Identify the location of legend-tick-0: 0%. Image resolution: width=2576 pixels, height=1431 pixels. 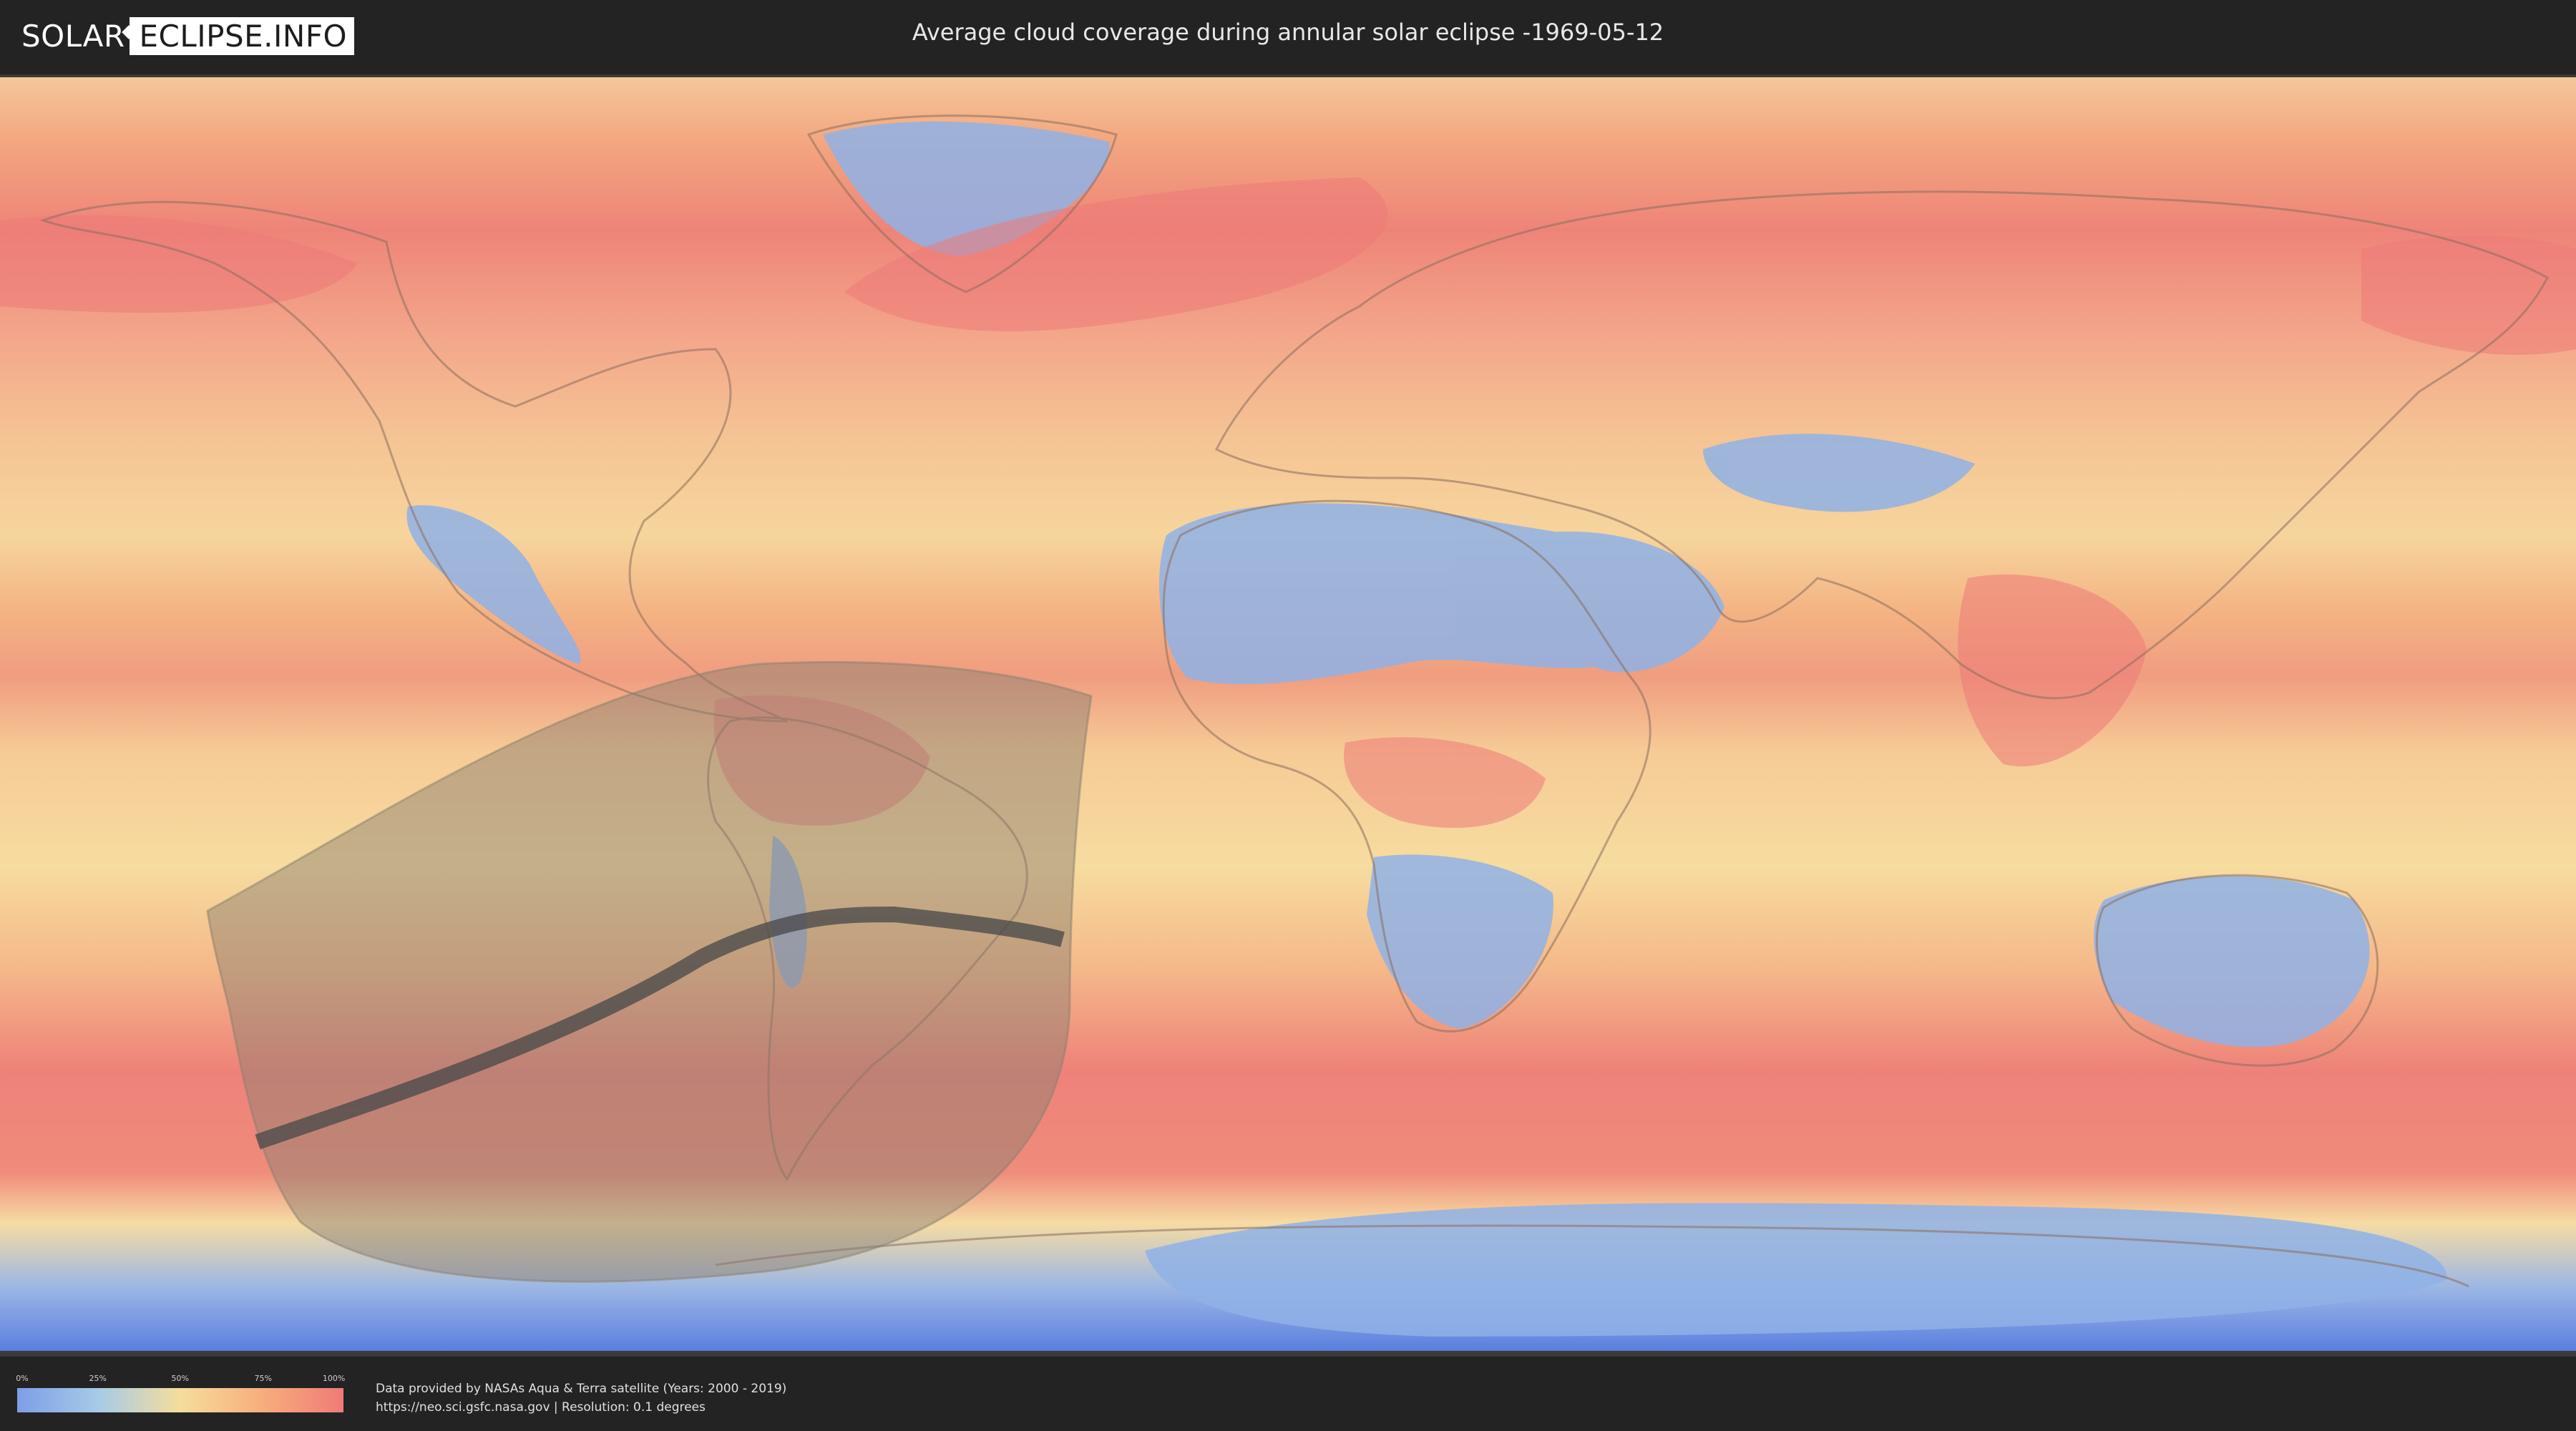
(22, 1378).